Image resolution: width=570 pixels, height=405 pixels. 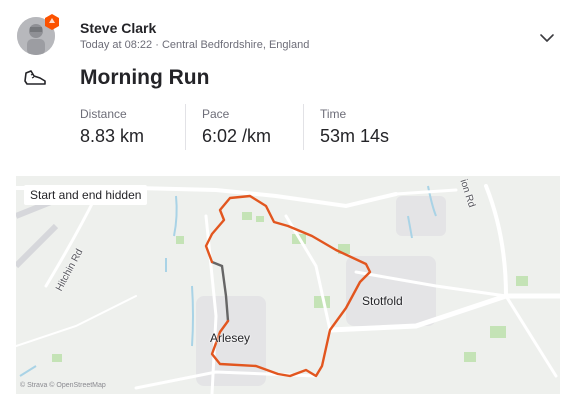 What do you see at coordinates (35, 77) in the screenshot?
I see `running-shoe-icon` at bounding box center [35, 77].